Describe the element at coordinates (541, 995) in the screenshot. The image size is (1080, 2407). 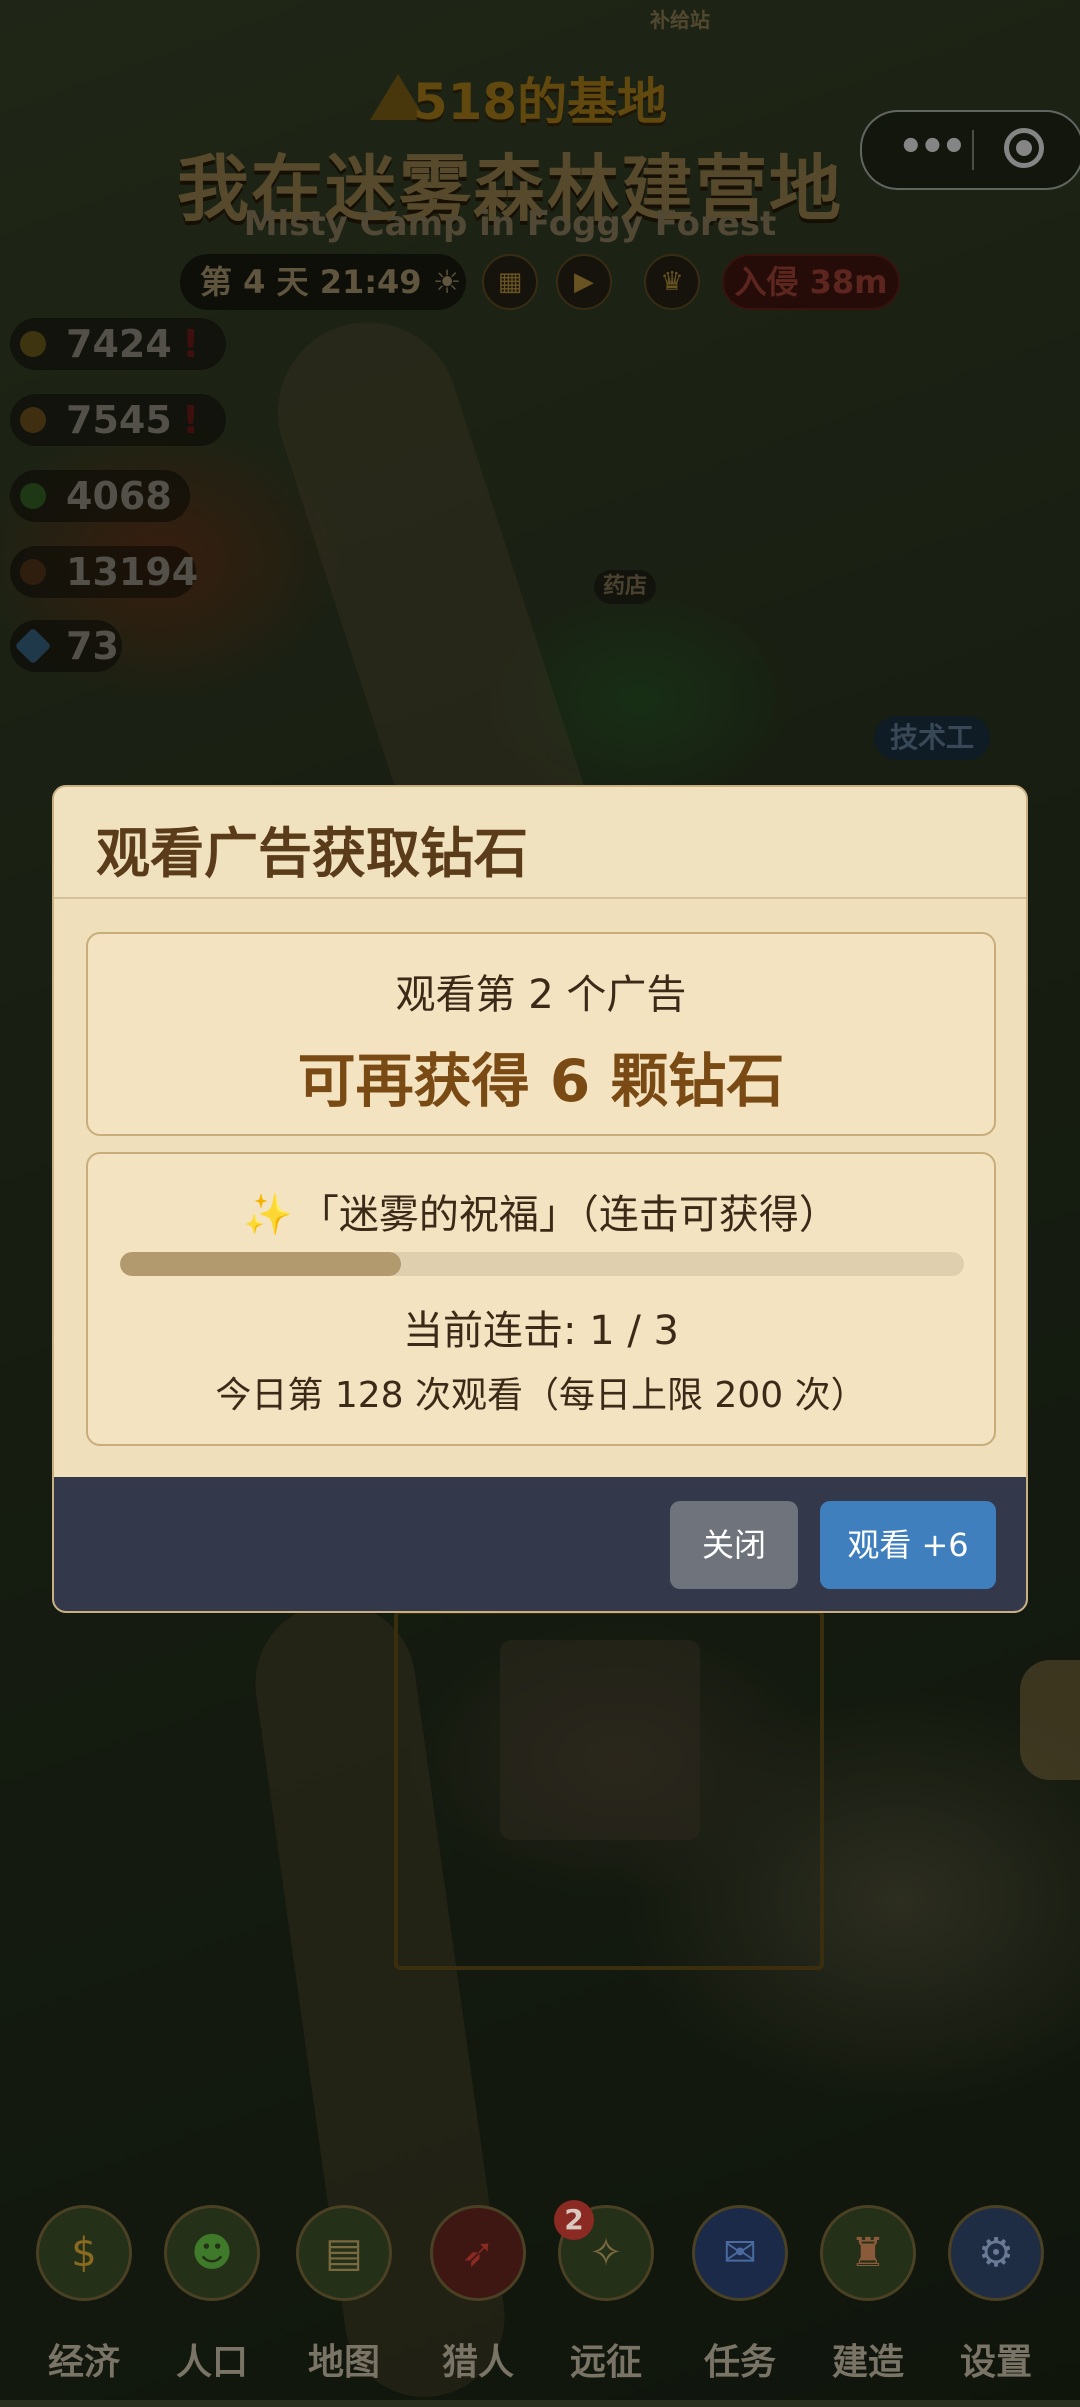
I see `ad-index-text: 观看第 2 个广告` at that location.